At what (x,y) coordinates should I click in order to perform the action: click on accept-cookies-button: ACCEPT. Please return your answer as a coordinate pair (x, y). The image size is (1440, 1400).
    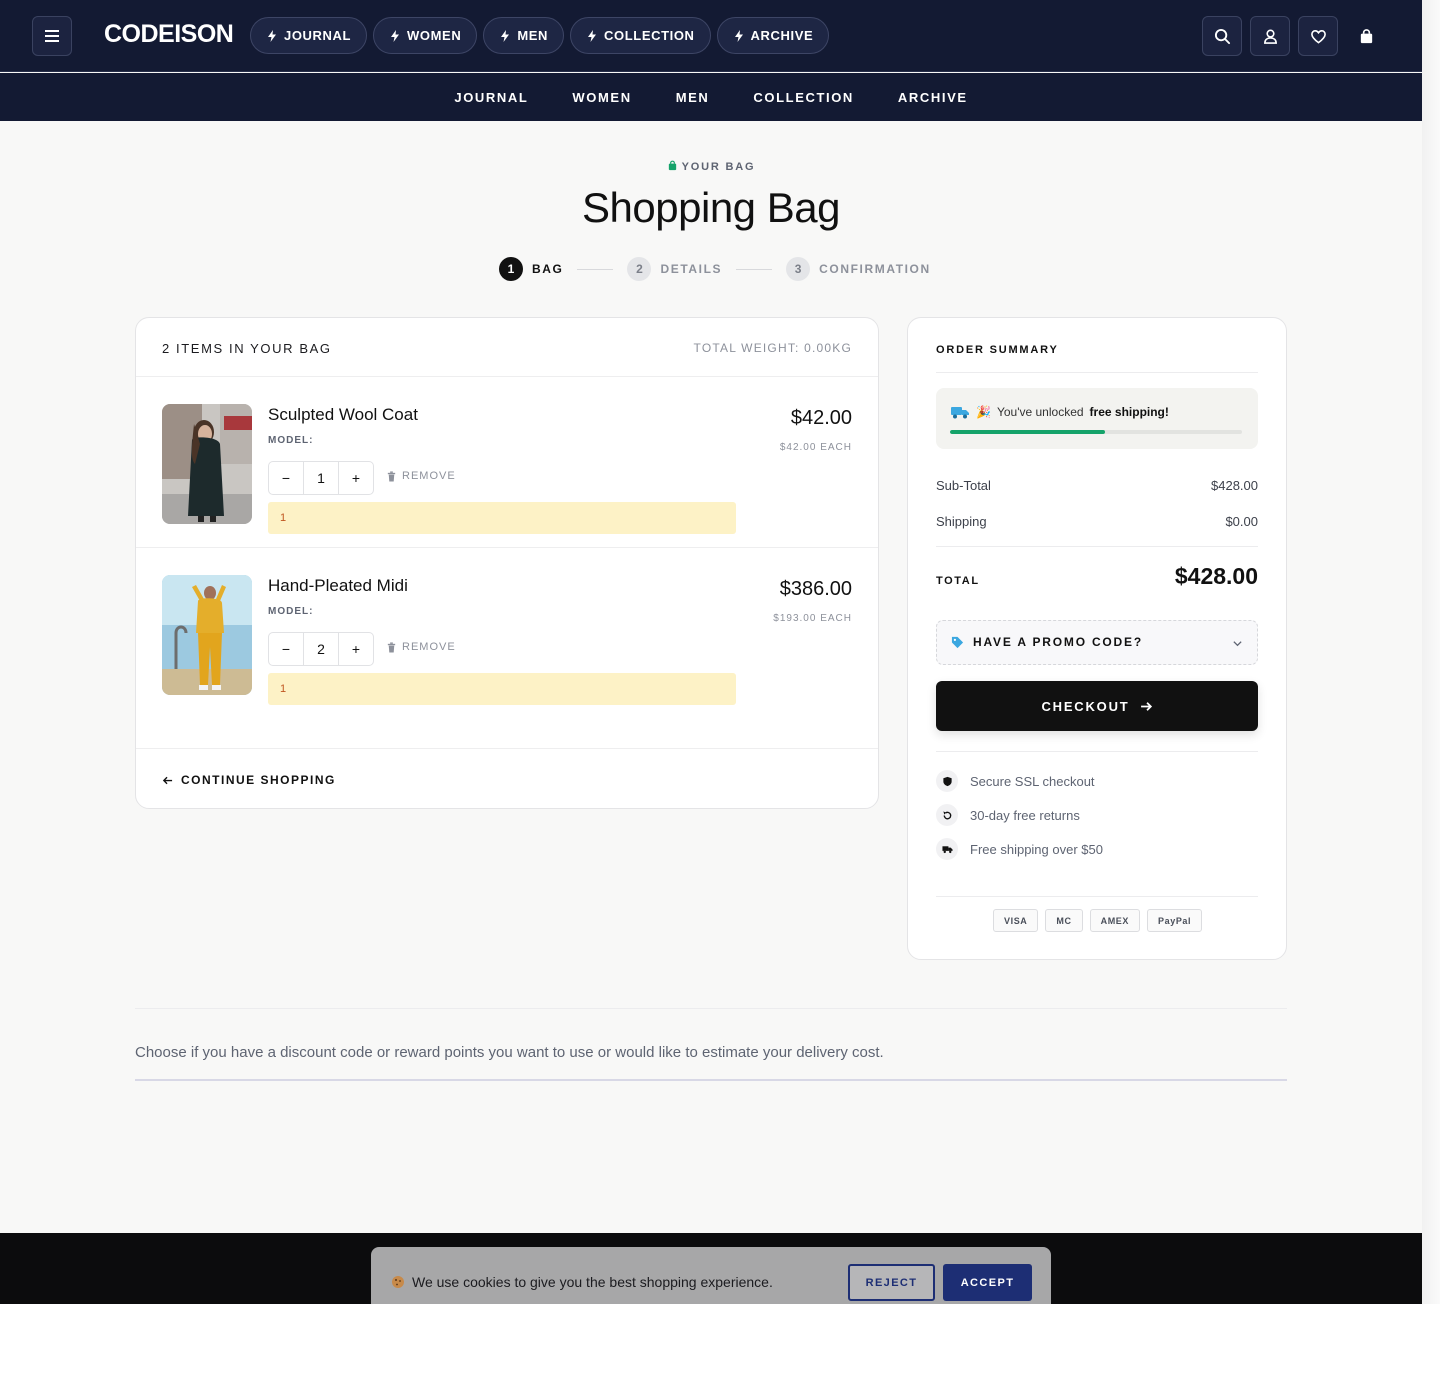
    Looking at the image, I should click on (987, 1282).